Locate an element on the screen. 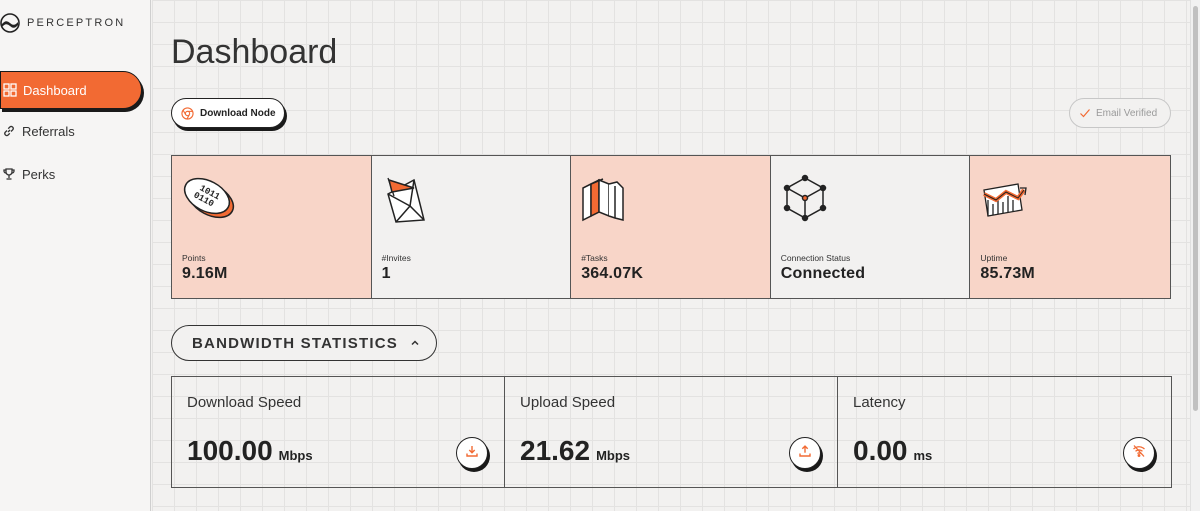 Image resolution: width=1200 pixels, height=511 pixels. stat-label: Points is located at coordinates (194, 258).